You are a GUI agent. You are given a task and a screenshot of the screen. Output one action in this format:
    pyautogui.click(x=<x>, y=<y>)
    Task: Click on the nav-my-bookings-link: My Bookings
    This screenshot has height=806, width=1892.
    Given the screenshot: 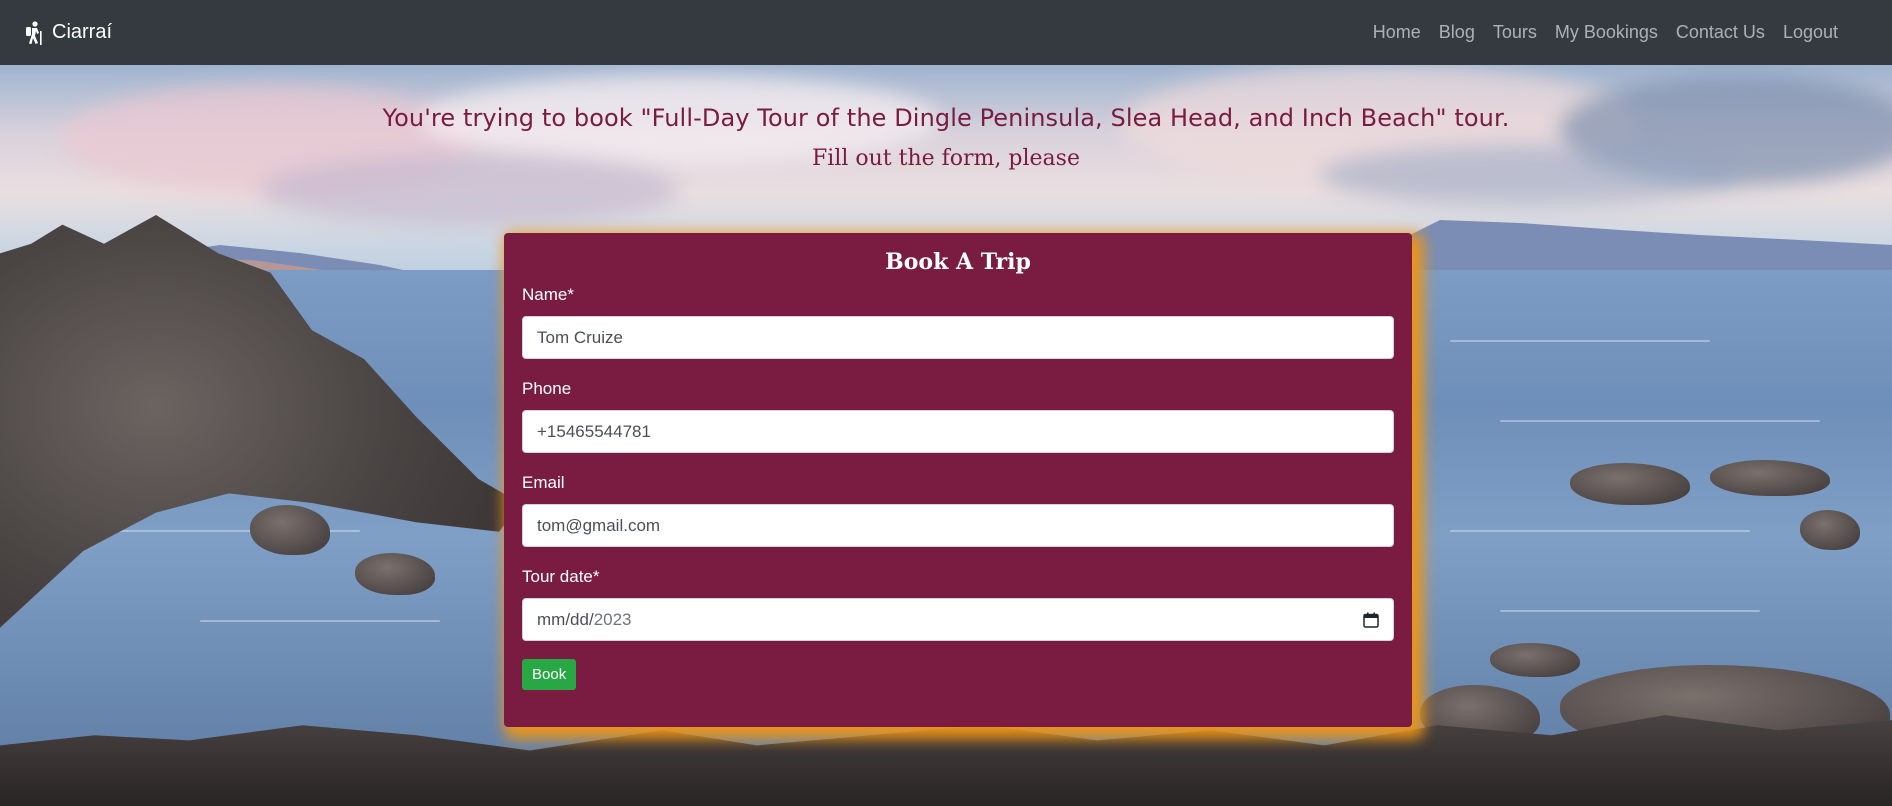 What is the action you would take?
    pyautogui.click(x=1606, y=32)
    